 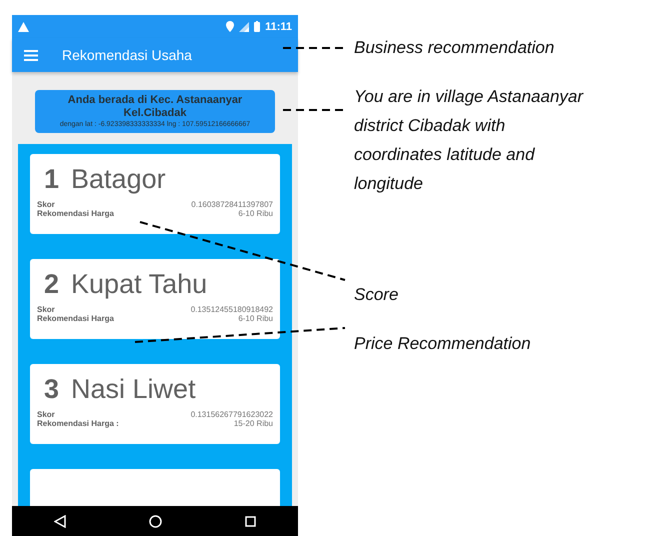 What do you see at coordinates (244, 27) in the screenshot?
I see `signal-icon` at bounding box center [244, 27].